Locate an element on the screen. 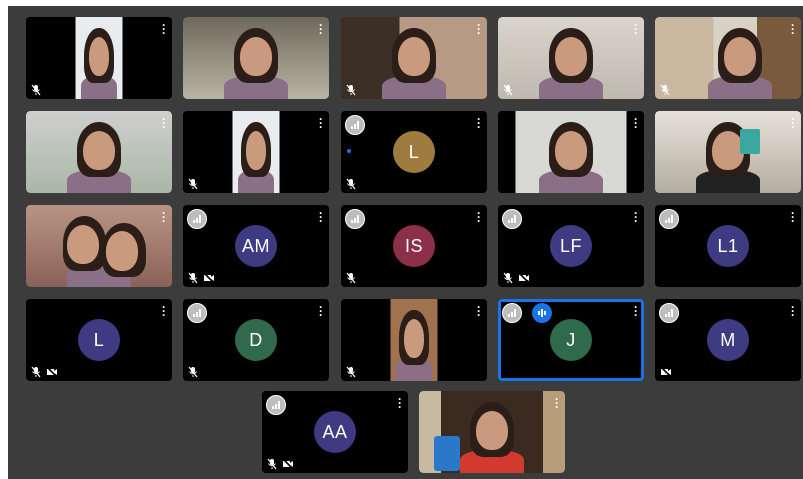  participant-avatar: AM is located at coordinates (256, 246).